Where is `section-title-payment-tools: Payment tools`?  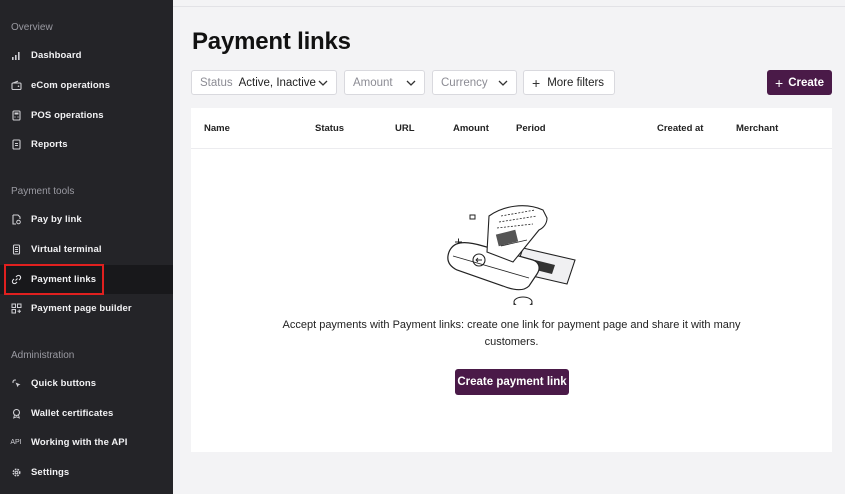 section-title-payment-tools: Payment tools is located at coordinates (43, 191).